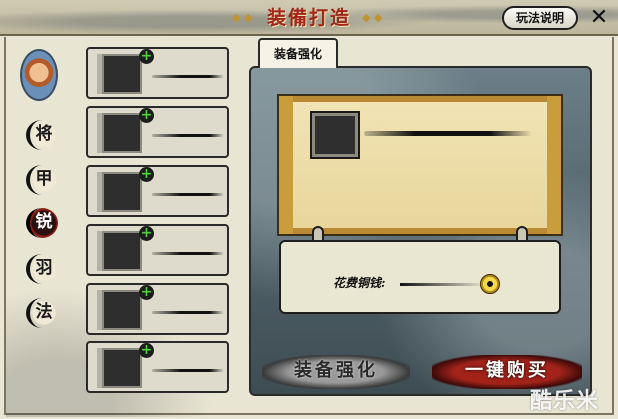 The image size is (618, 419). I want to click on title-ornament-right: ◆ ◆, so click(372, 17).